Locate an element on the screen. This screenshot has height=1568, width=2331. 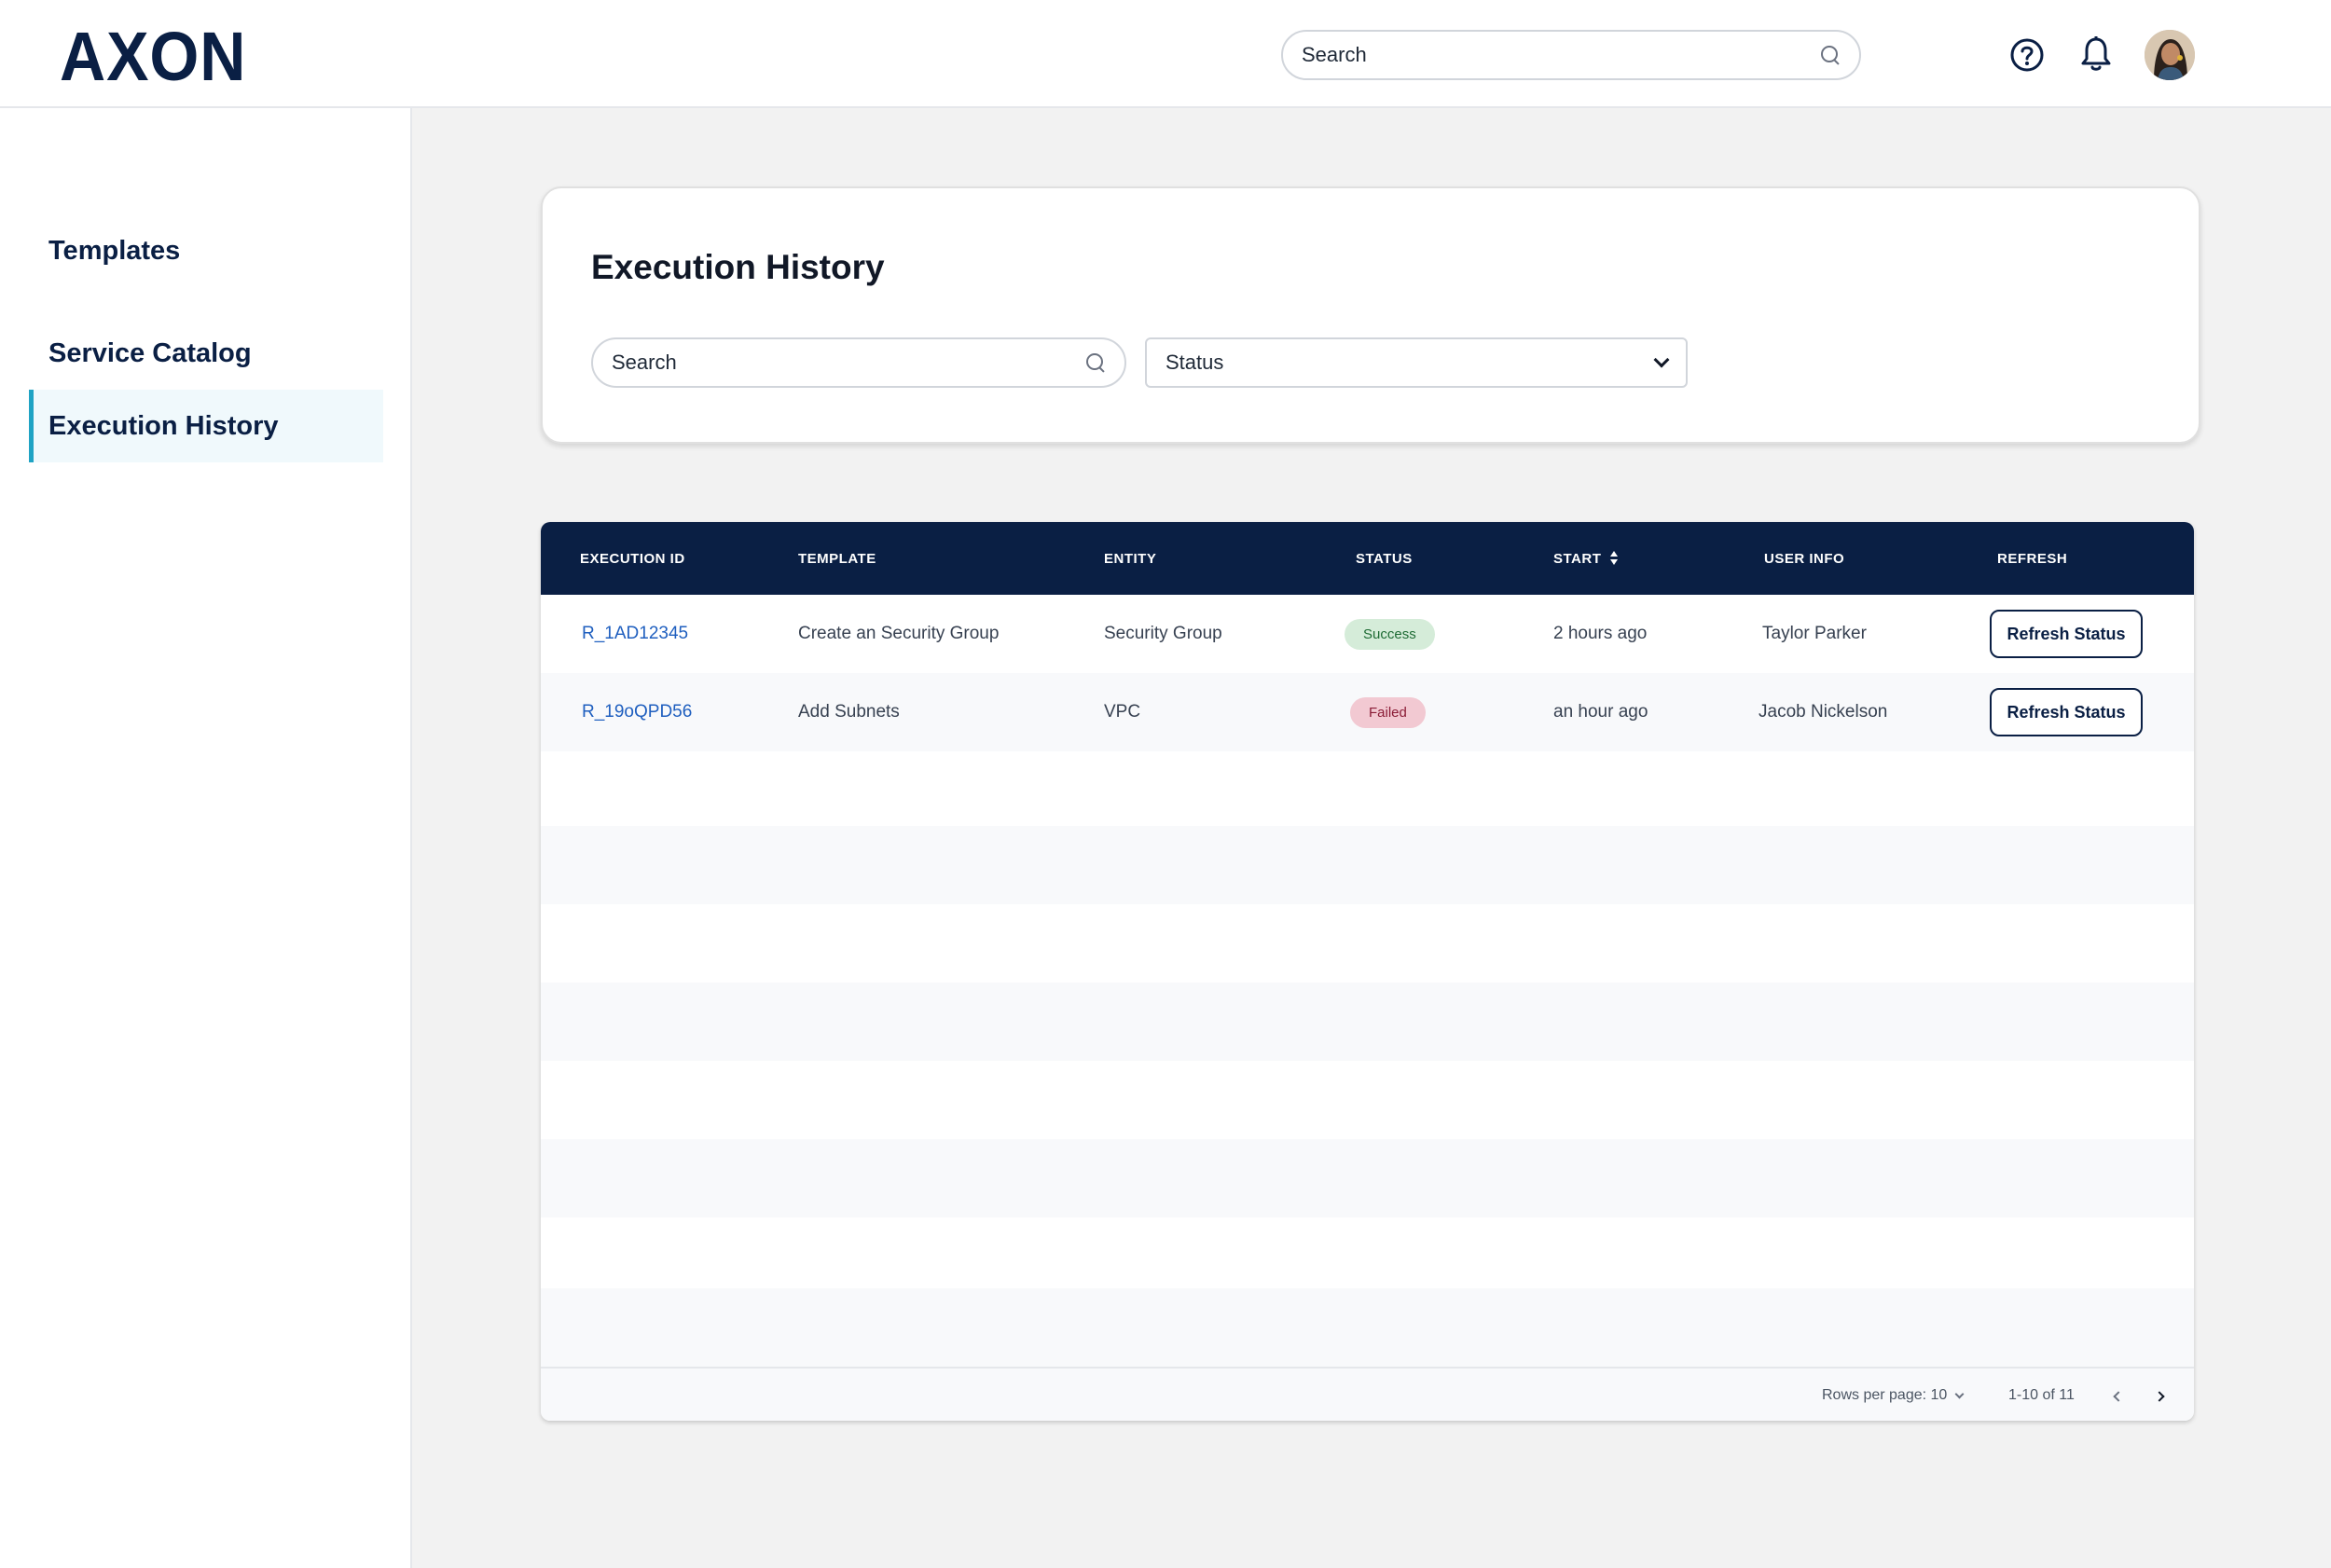
chevron-left-icon is located at coordinates (2118, 1396).